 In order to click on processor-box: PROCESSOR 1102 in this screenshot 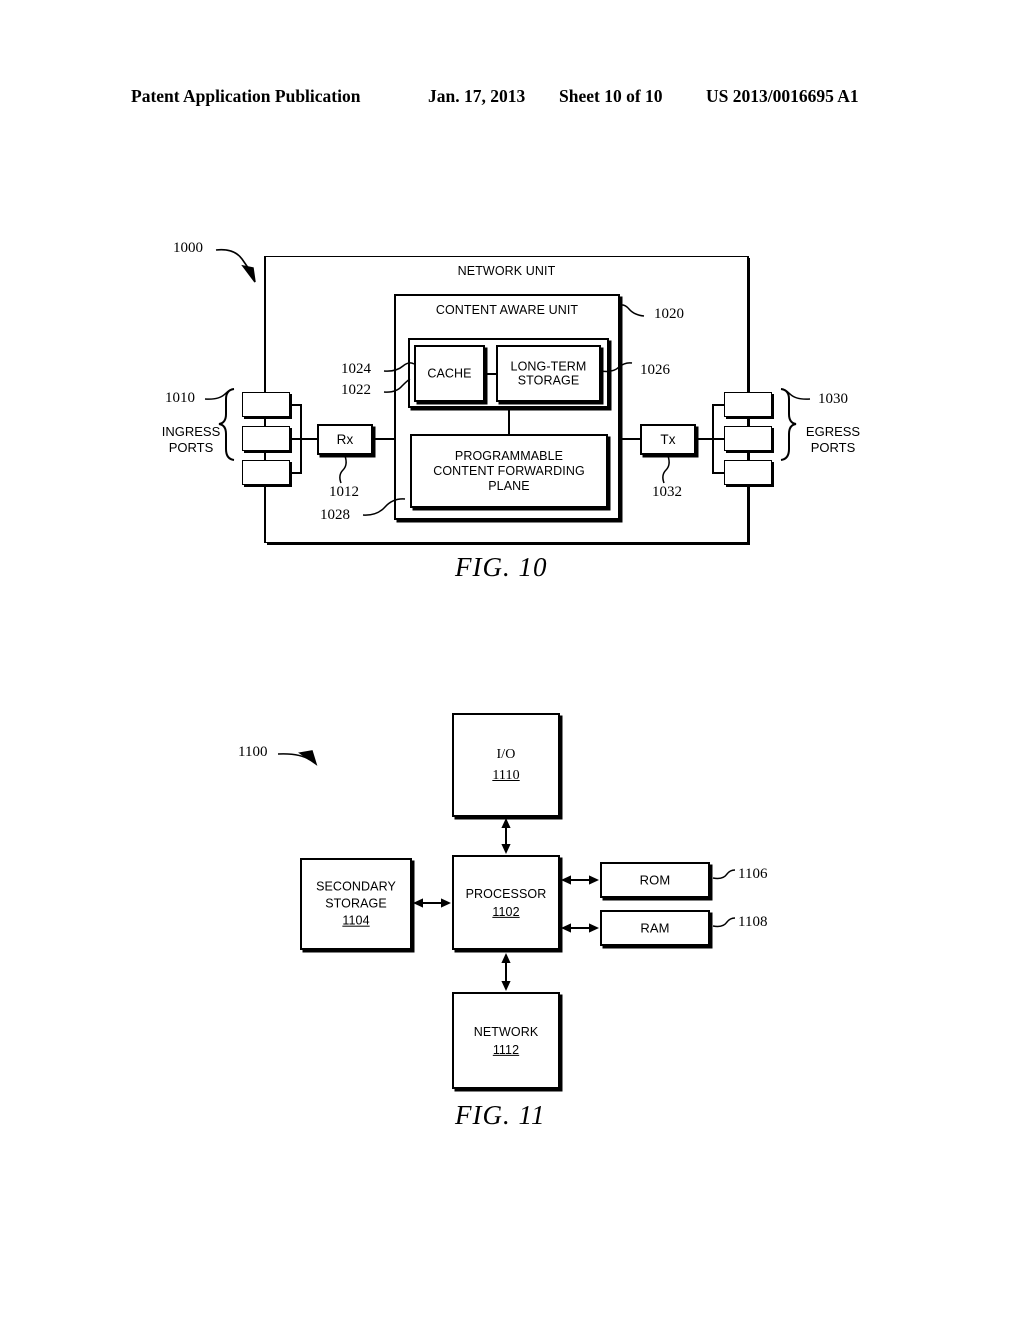, I will do `click(506, 902)`.